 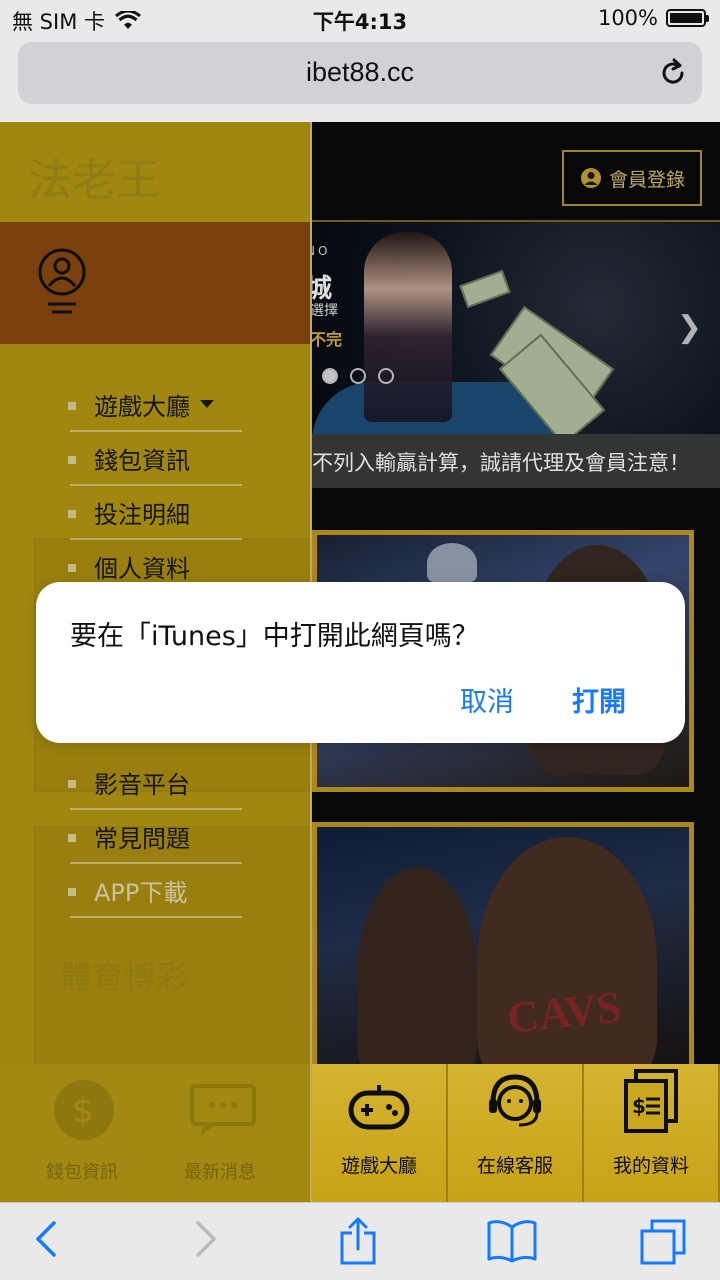 What do you see at coordinates (687, 18) in the screenshot?
I see `battery-icon` at bounding box center [687, 18].